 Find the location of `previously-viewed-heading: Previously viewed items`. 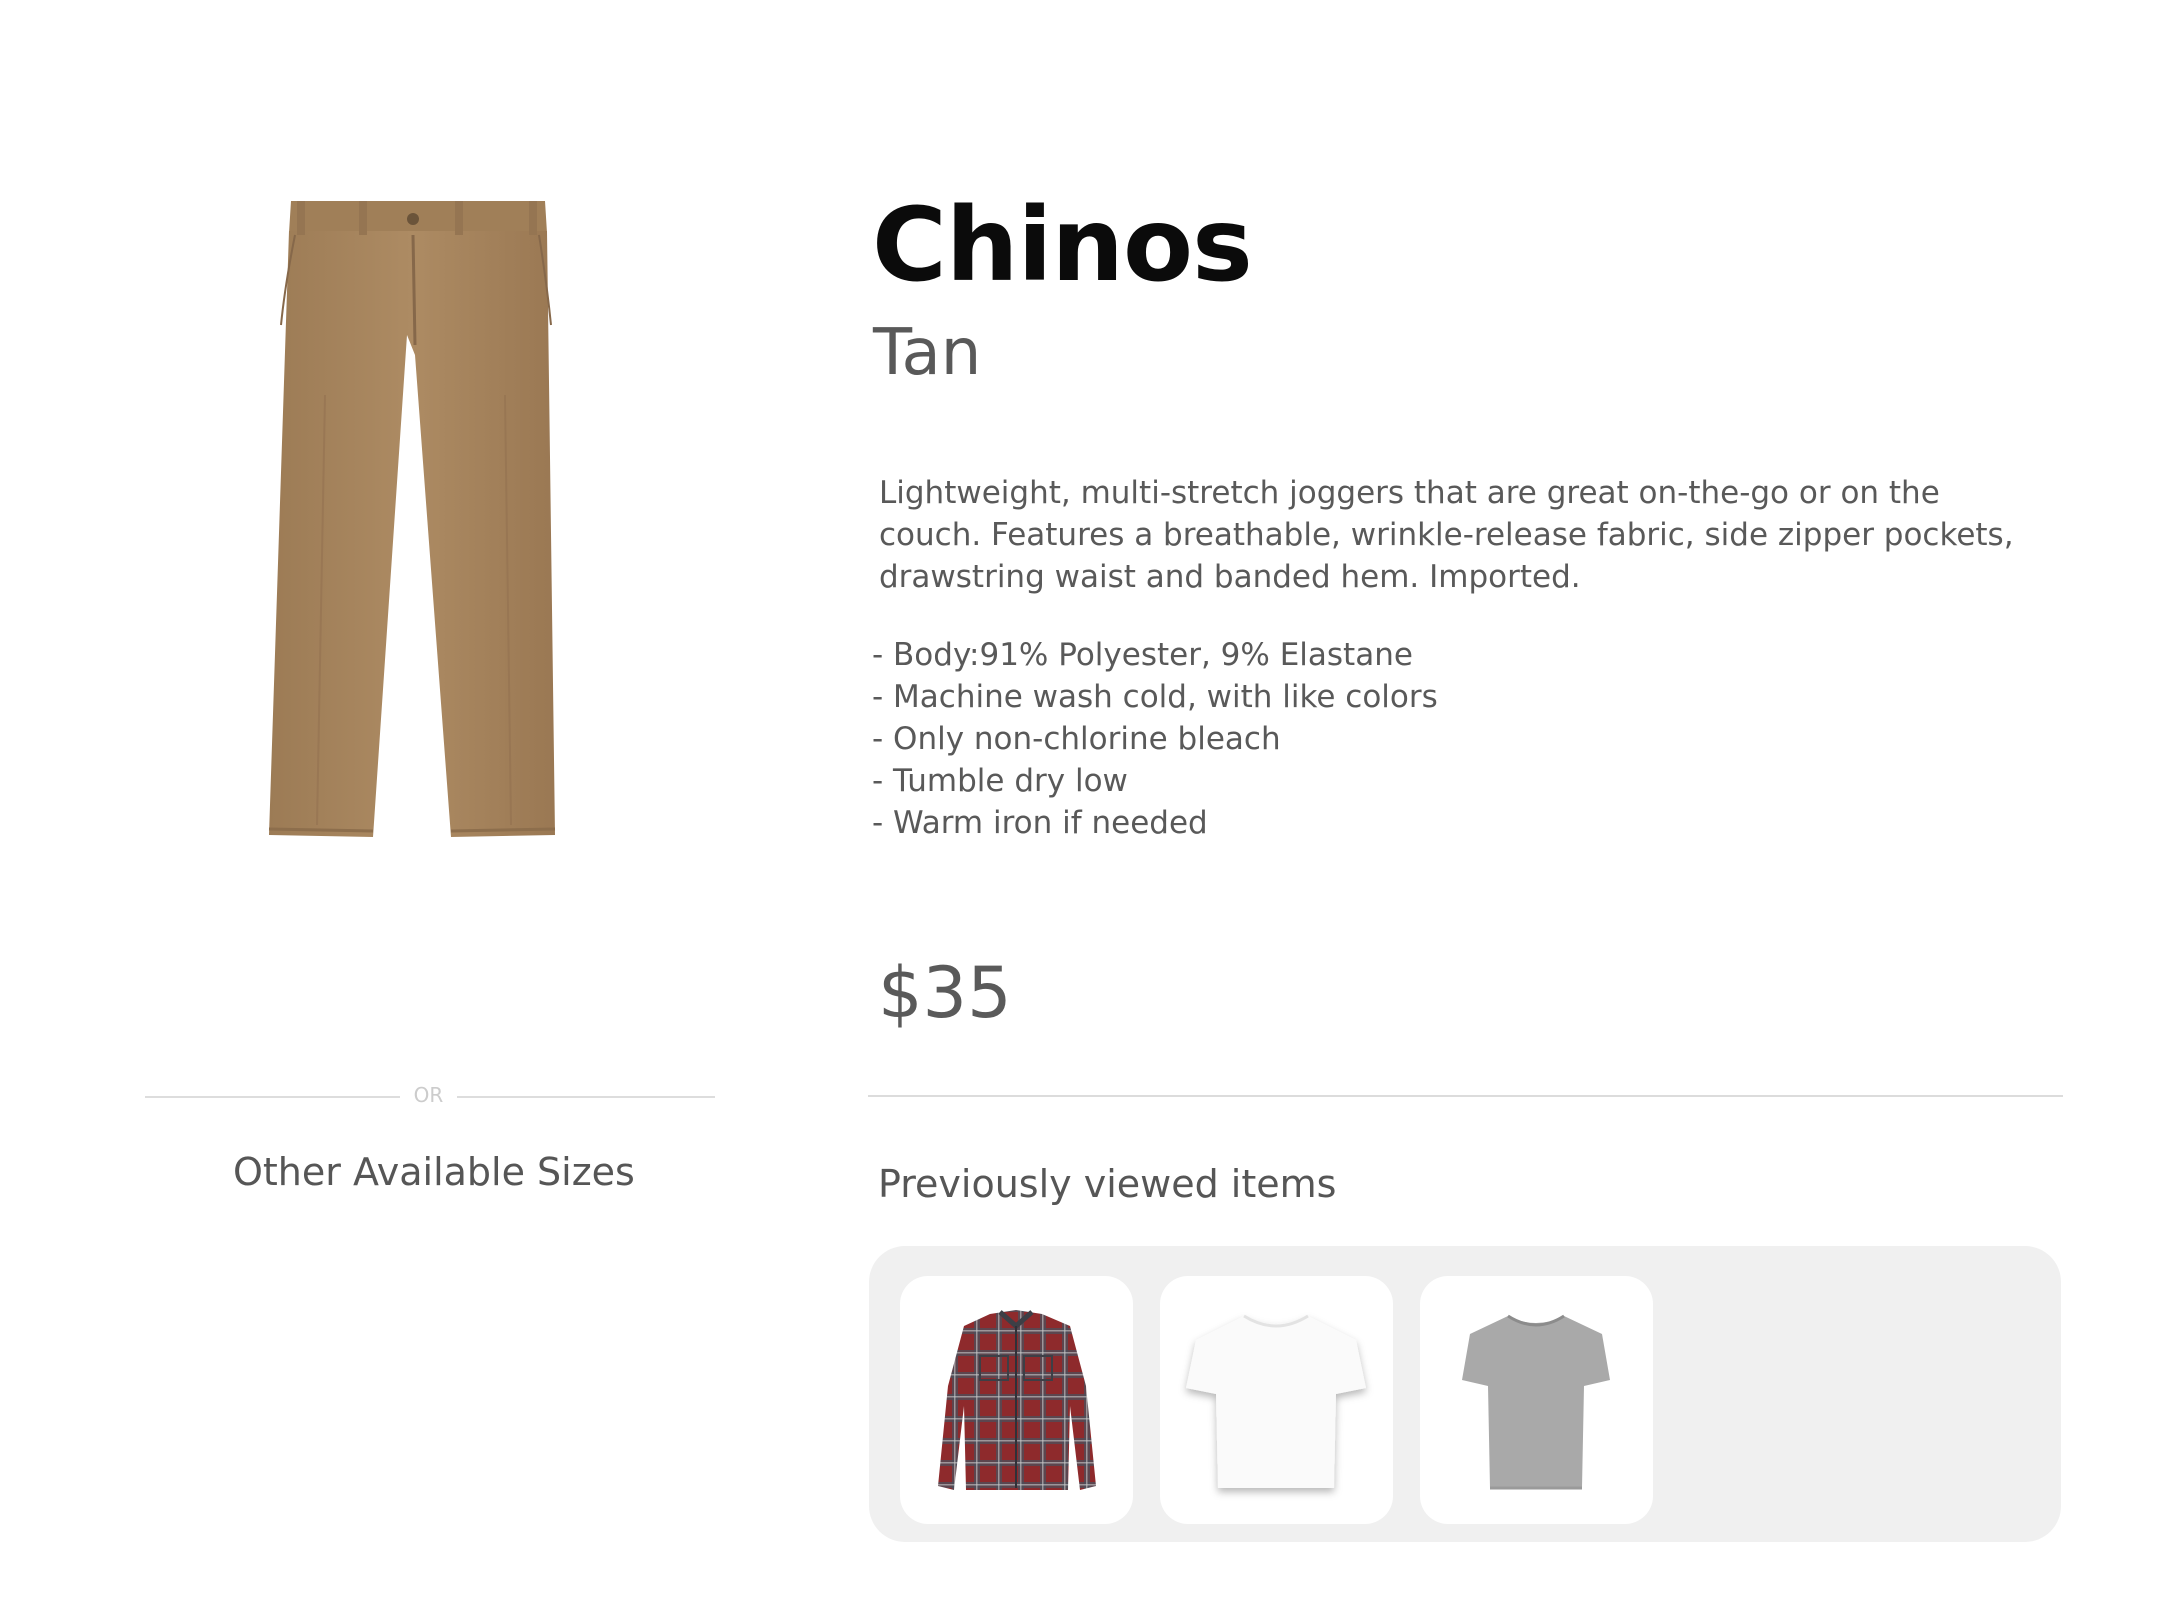

previously-viewed-heading: Previously viewed items is located at coordinates (1107, 1184).